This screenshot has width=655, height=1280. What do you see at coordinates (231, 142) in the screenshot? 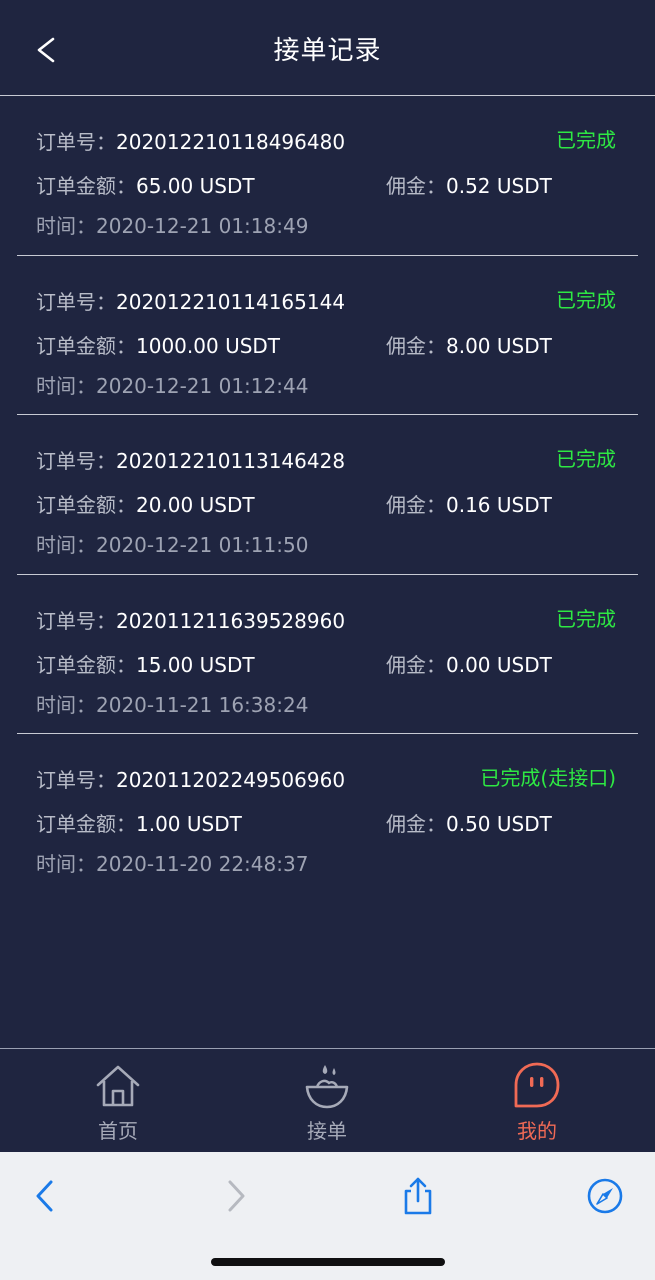
I see `order-number-value: 202012210118496480` at bounding box center [231, 142].